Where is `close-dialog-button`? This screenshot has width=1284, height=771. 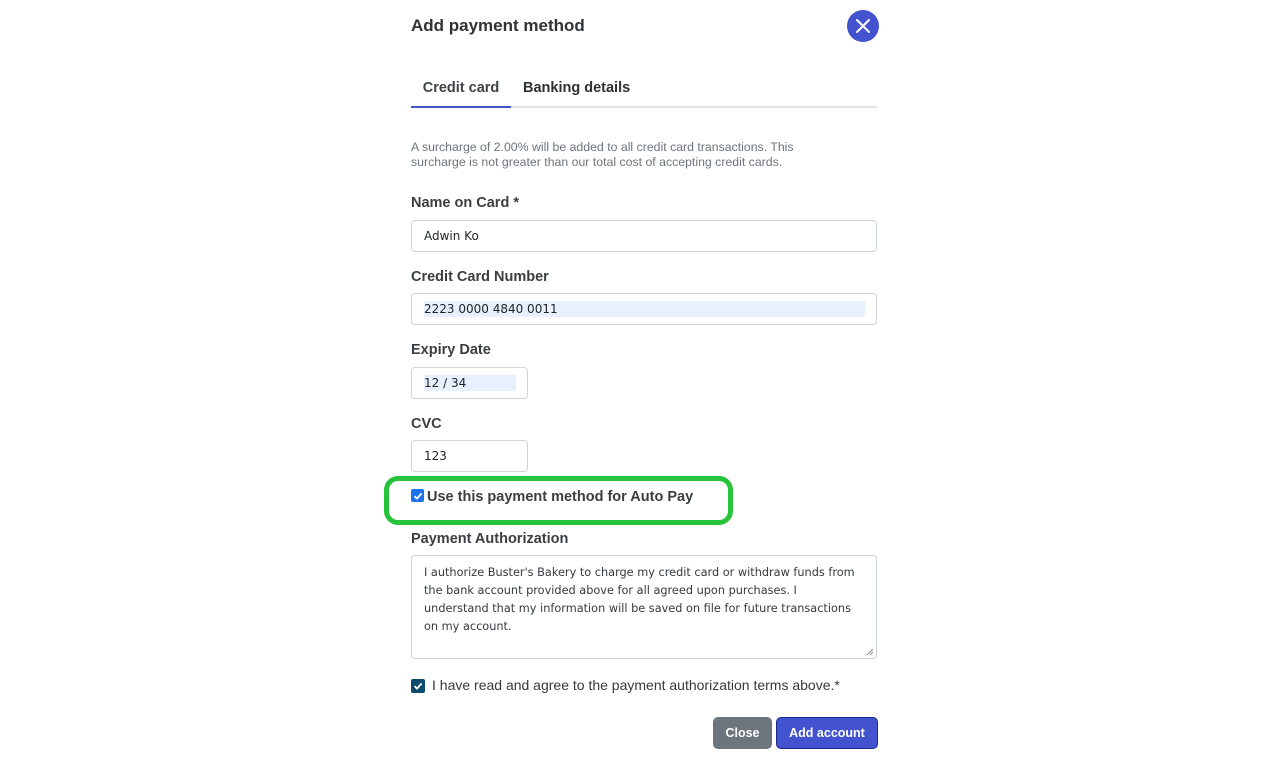
close-dialog-button is located at coordinates (863, 26).